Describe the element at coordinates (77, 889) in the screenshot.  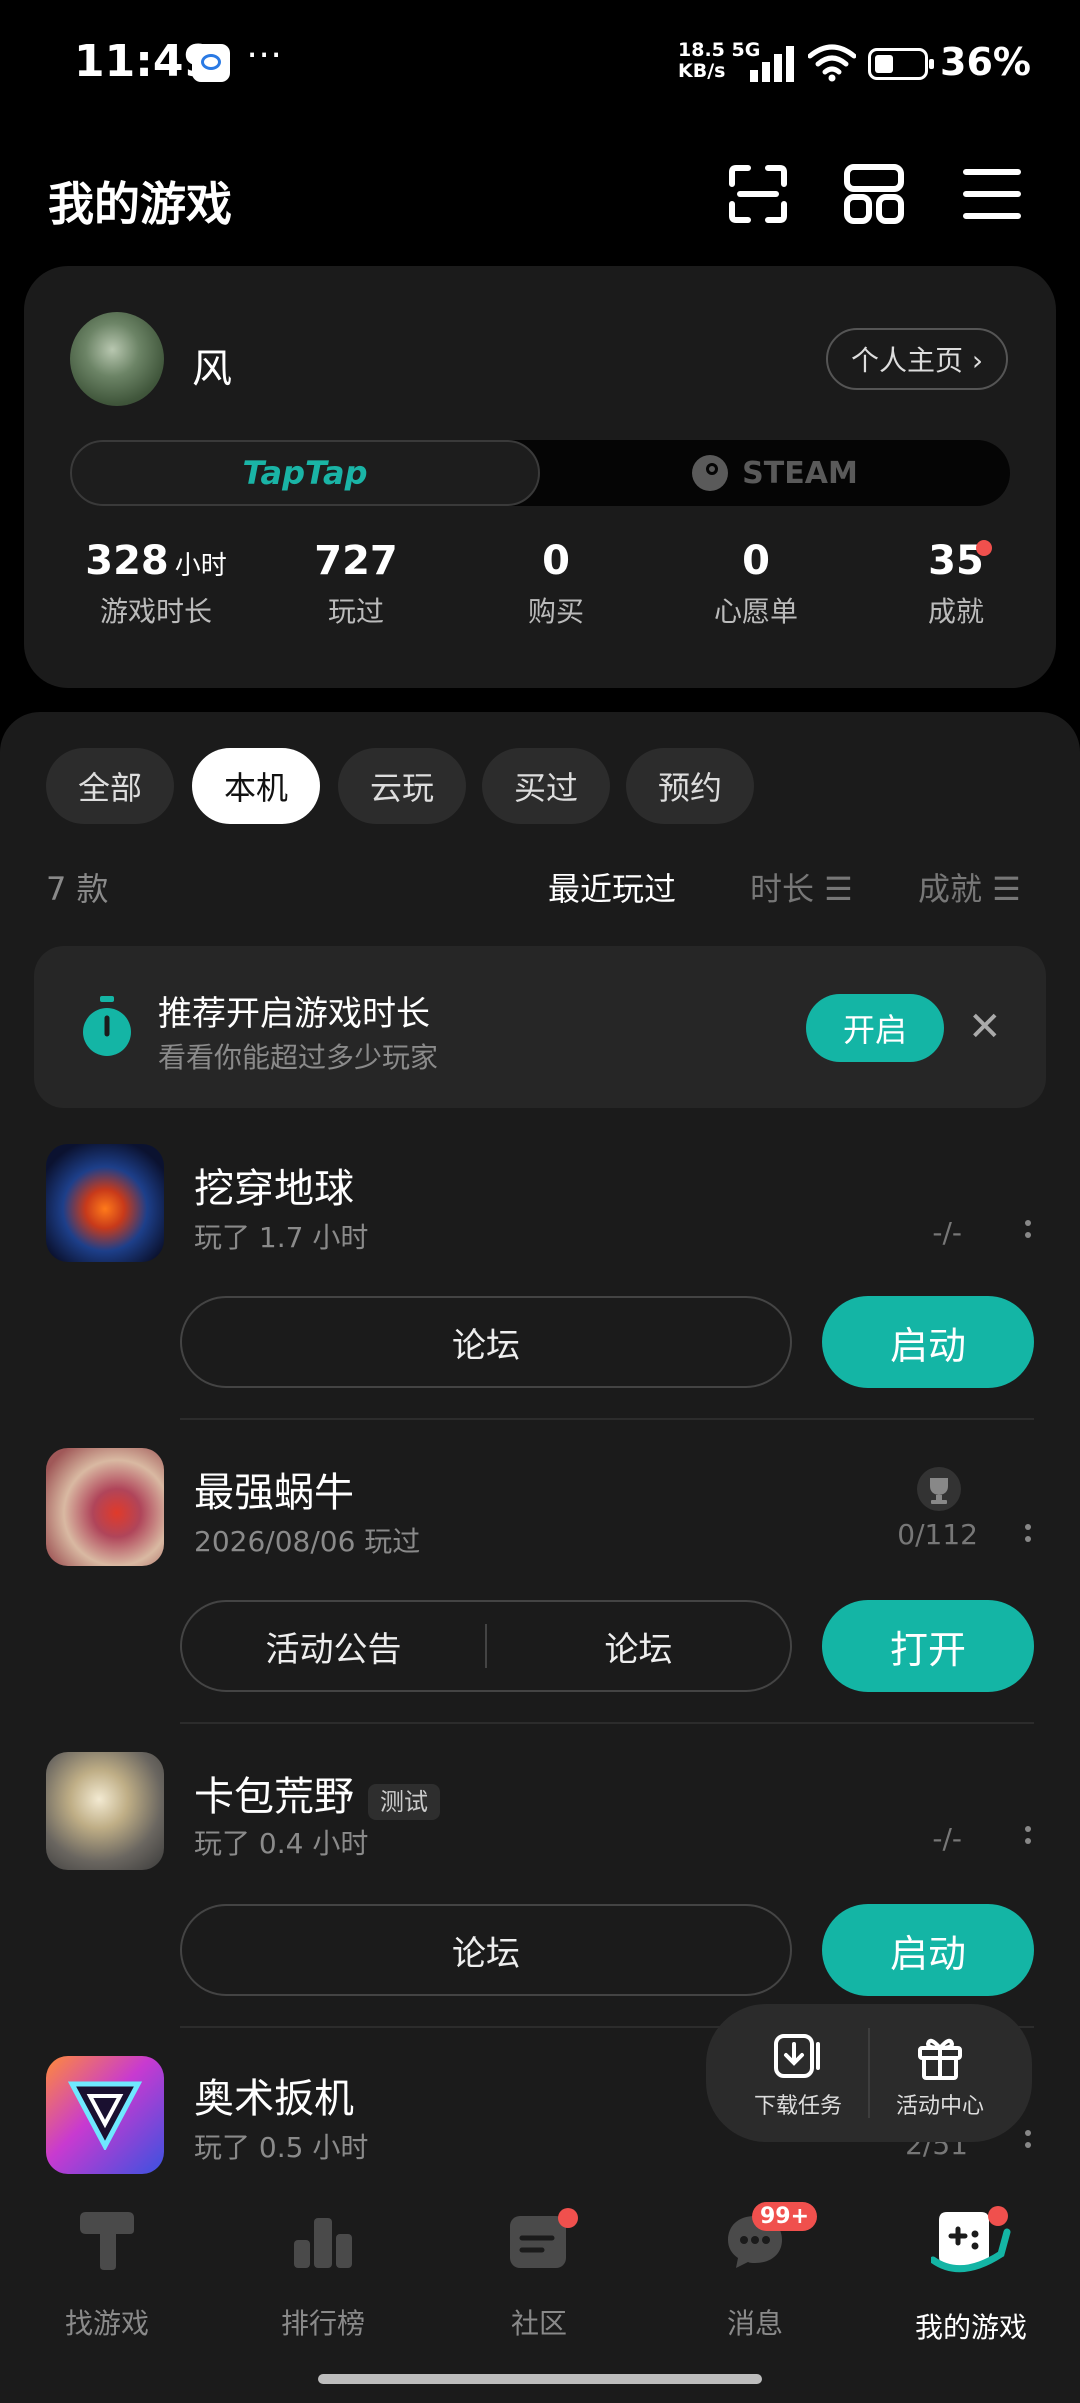
I see `game-count: 7 款` at that location.